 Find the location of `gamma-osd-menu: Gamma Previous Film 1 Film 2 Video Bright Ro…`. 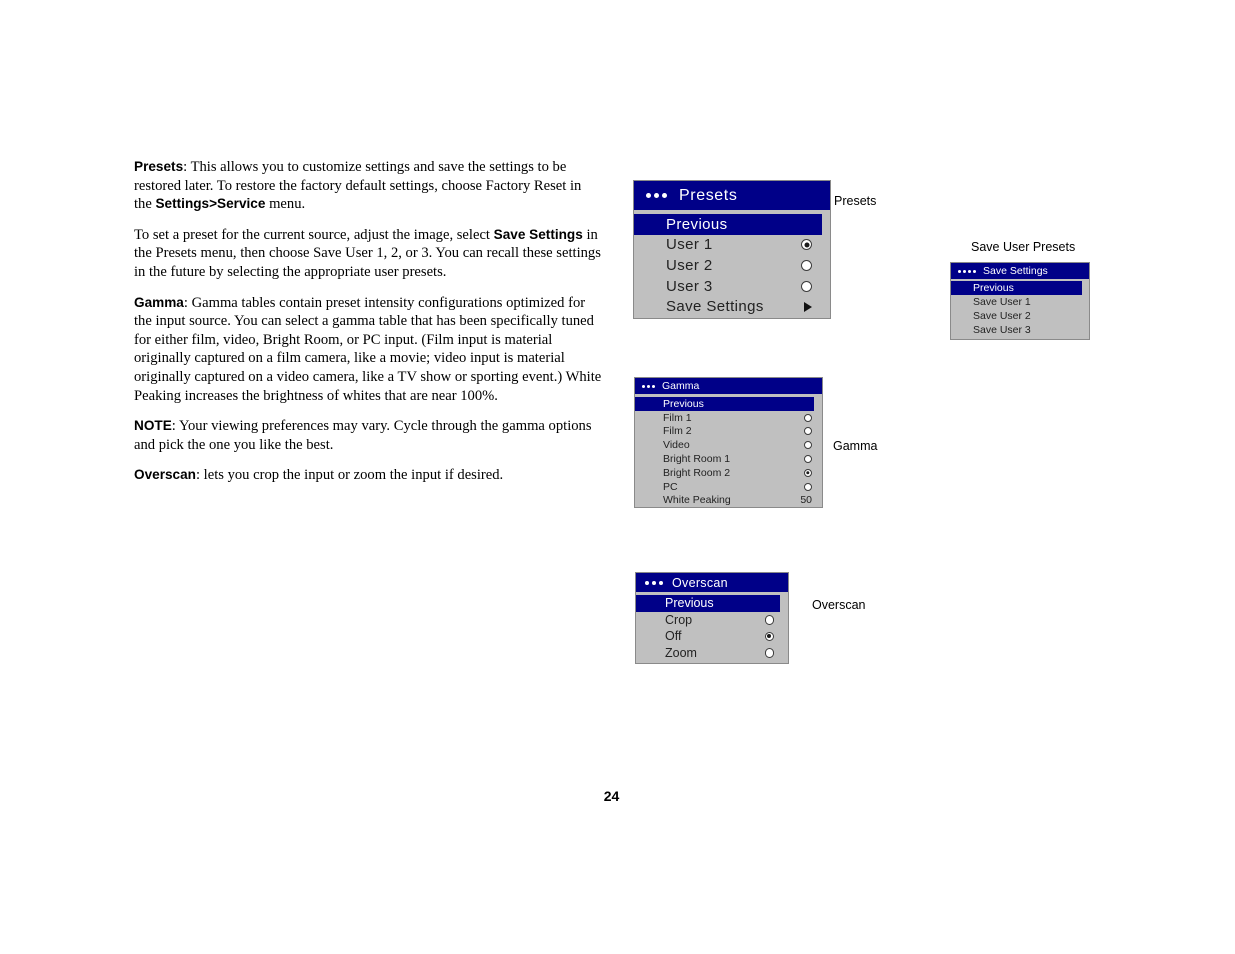

gamma-osd-menu: Gamma Previous Film 1 Film 2 Video Bright Ro… is located at coordinates (728, 442).